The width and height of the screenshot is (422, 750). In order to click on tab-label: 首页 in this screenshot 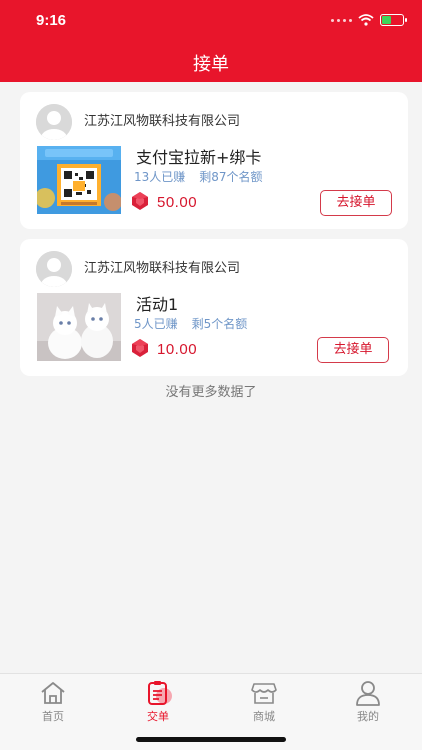, I will do `click(53, 716)`.